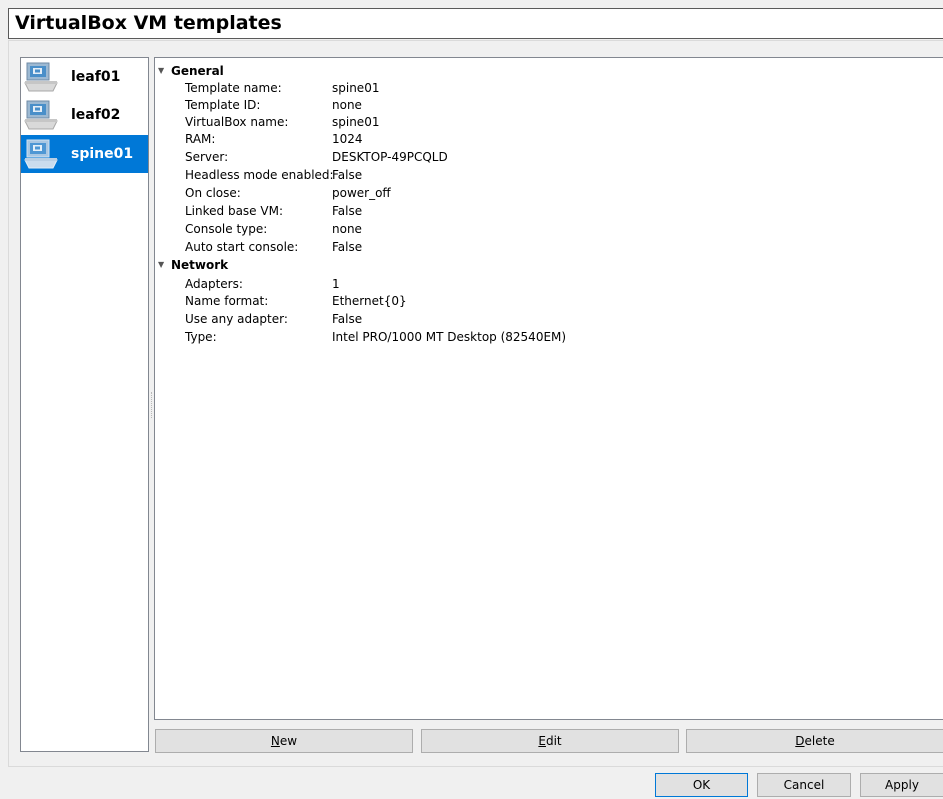 Image resolution: width=943 pixels, height=799 pixels. I want to click on info-key: Template ID:, so click(223, 105).